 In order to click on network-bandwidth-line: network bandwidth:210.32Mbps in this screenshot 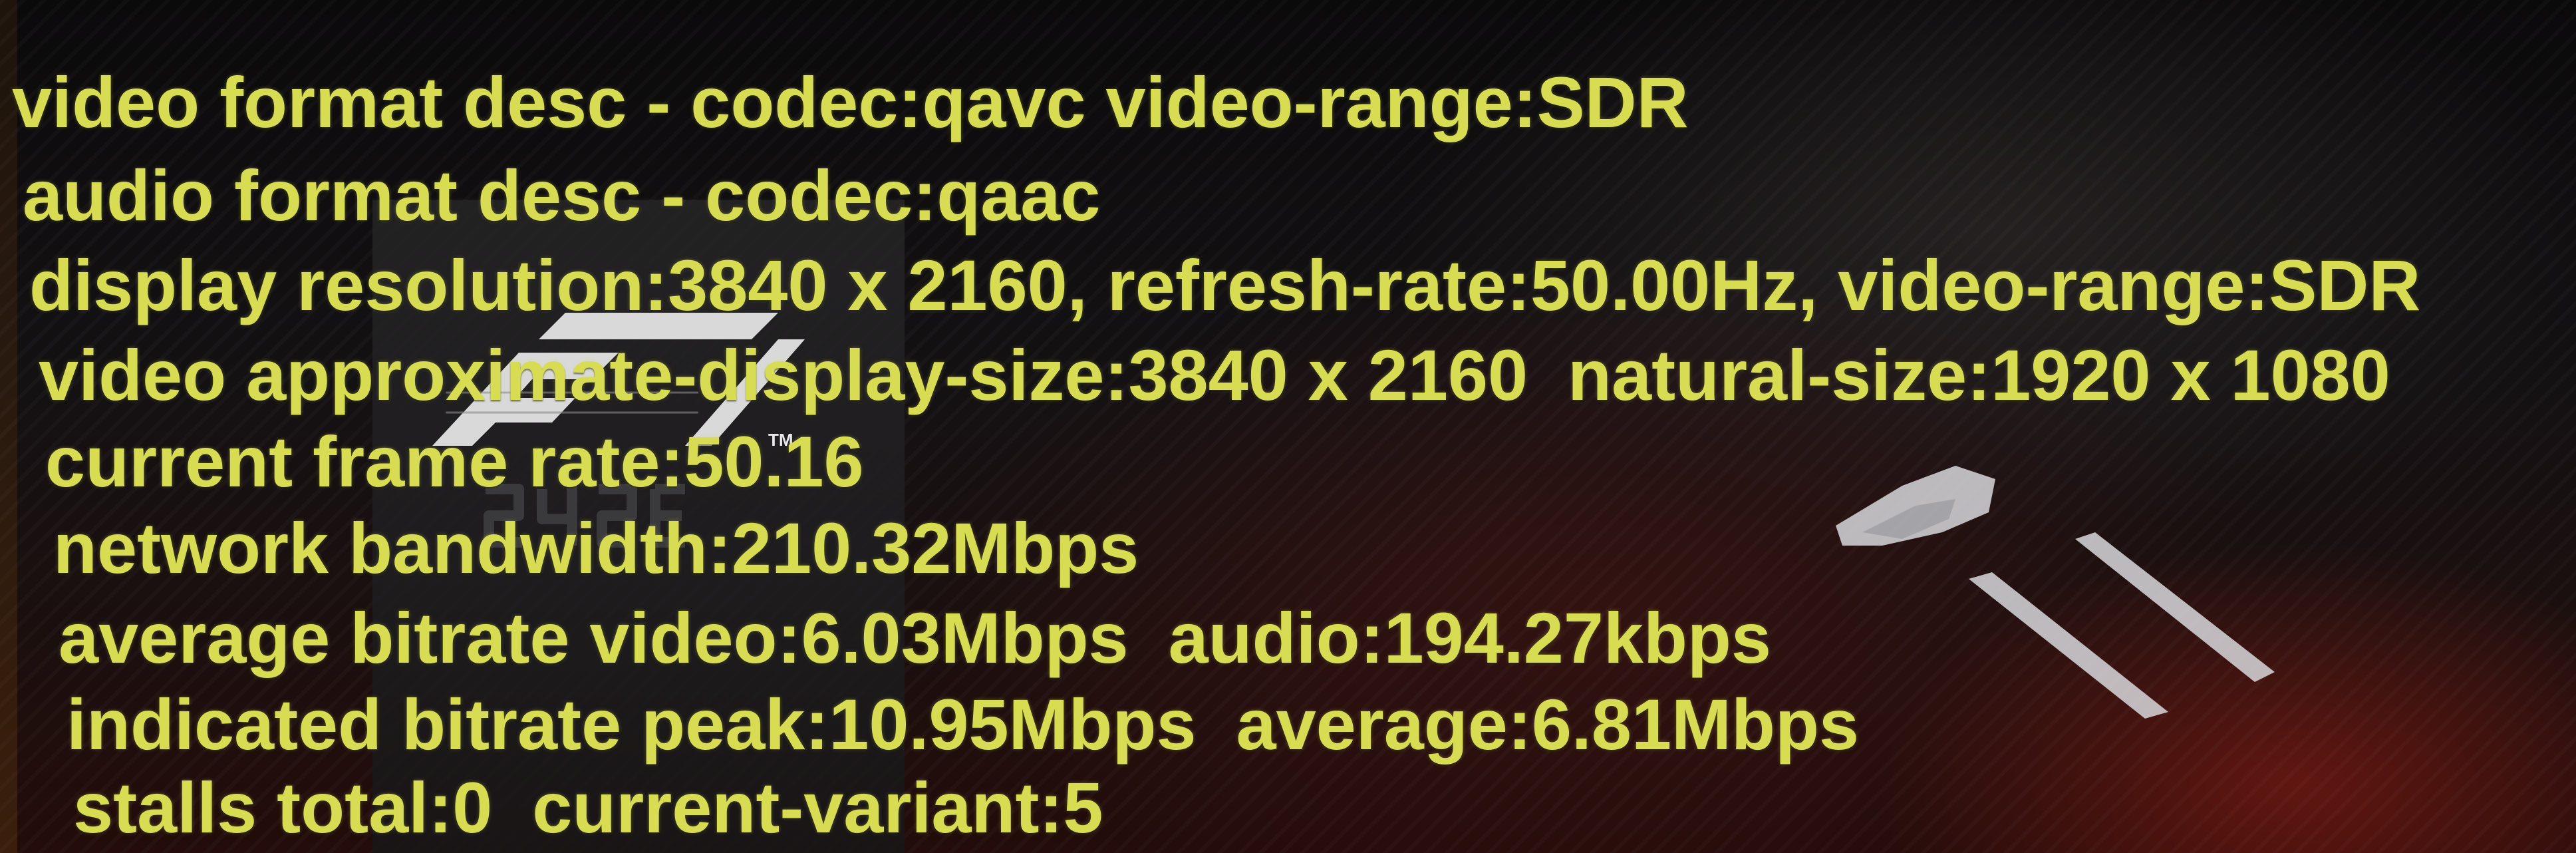, I will do `click(596, 548)`.